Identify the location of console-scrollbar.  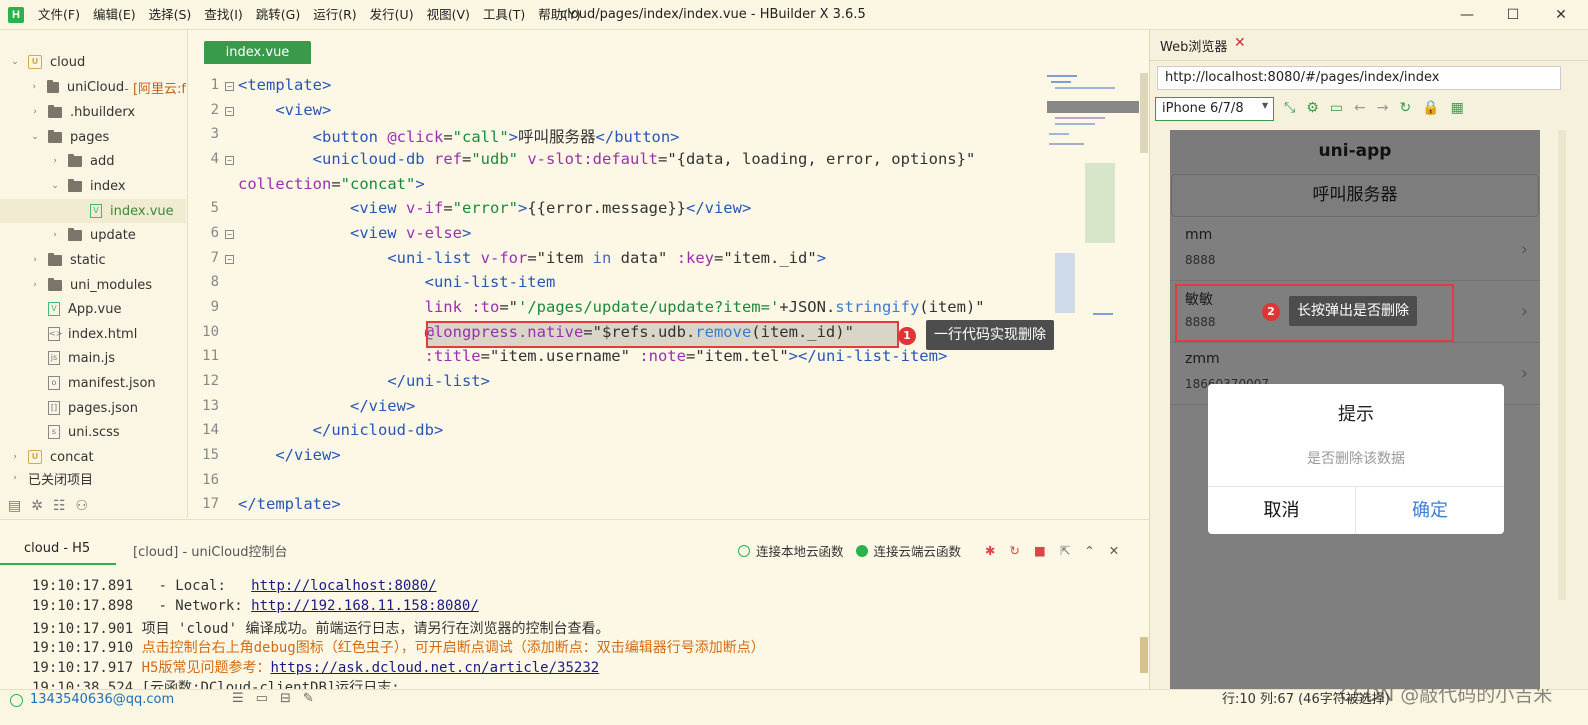
(1144, 655).